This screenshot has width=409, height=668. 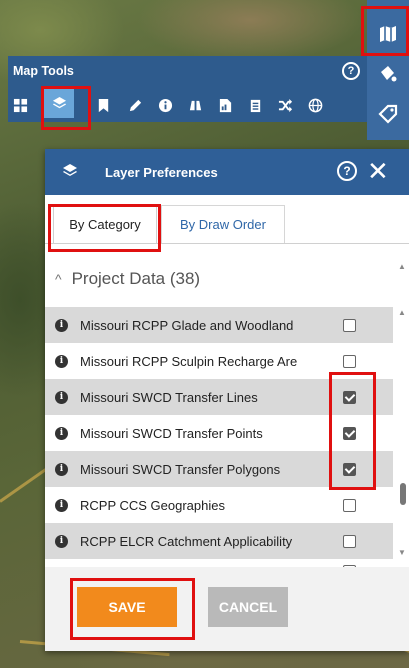 I want to click on grid-tool, so click(x=20, y=105).